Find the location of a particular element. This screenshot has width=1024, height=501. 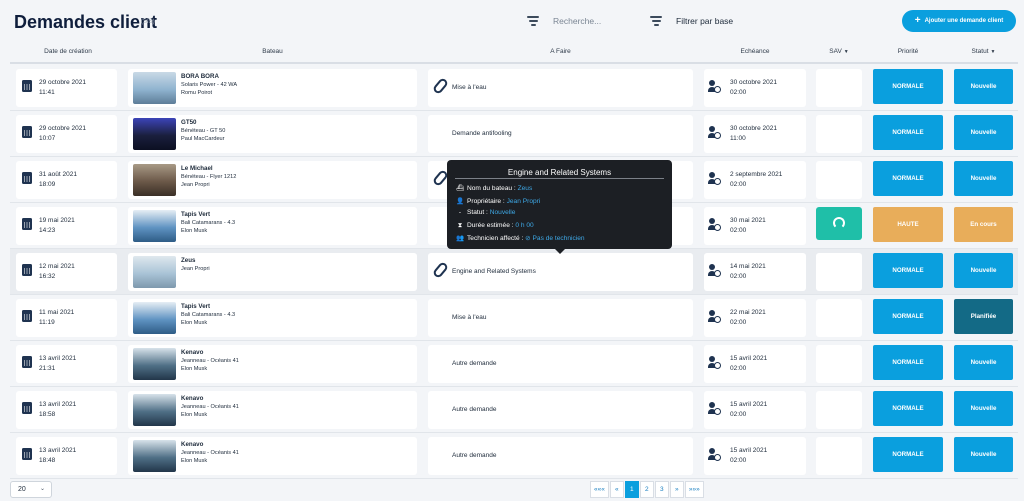

column-header-status: Statut ▼ is located at coordinates (983, 51).